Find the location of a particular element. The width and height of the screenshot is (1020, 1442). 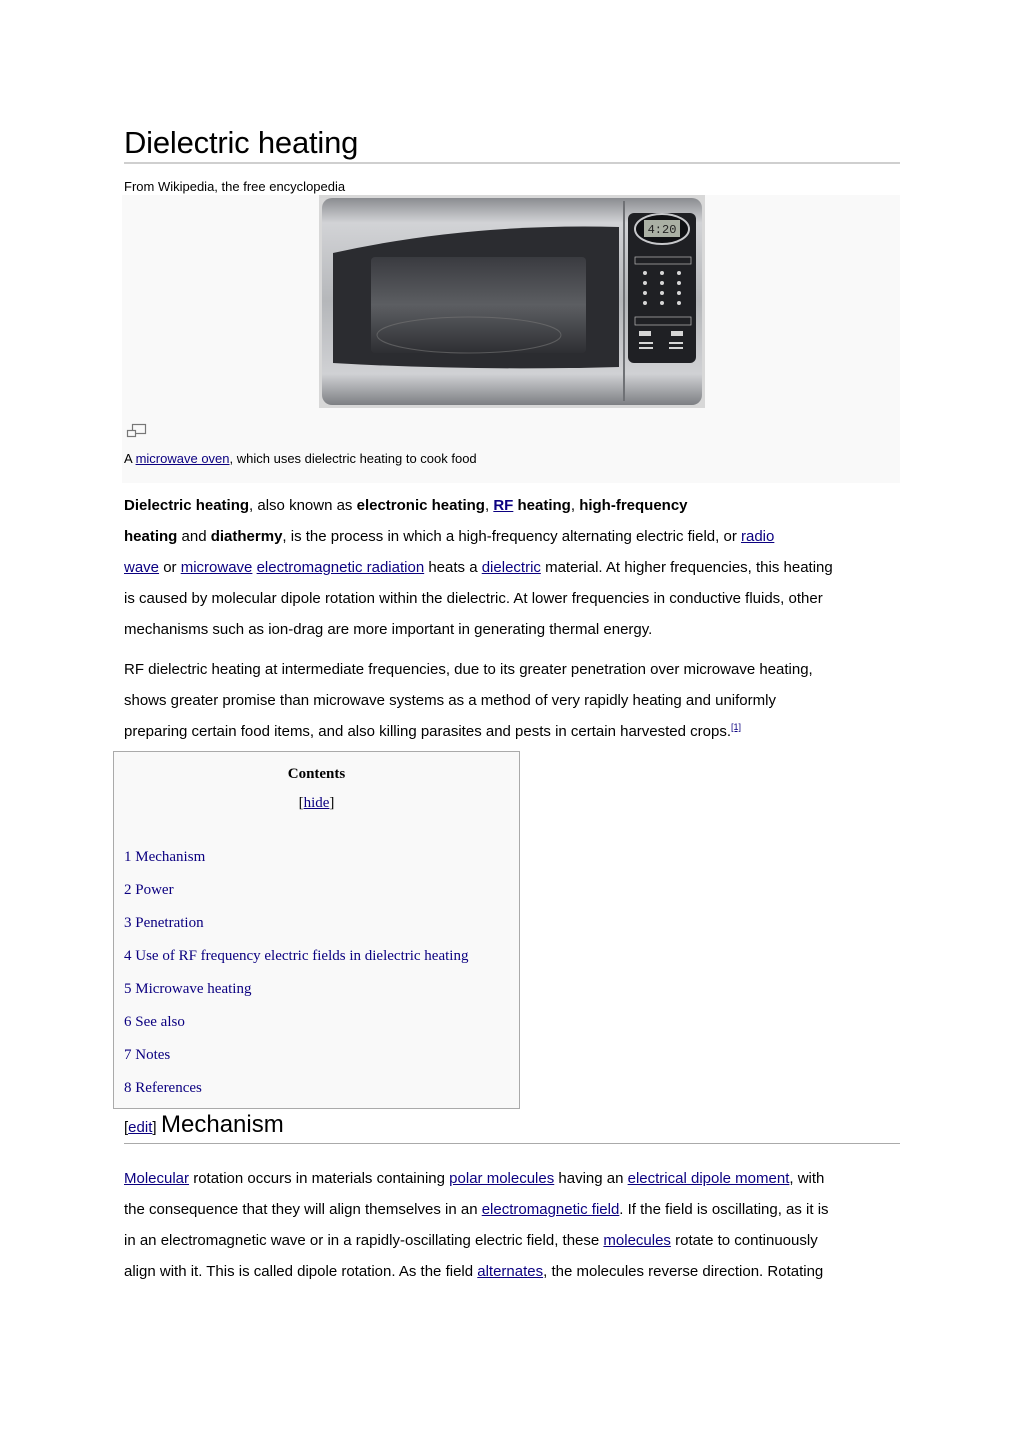

microwave-oven-illustration: 4:20 is located at coordinates (512, 301).